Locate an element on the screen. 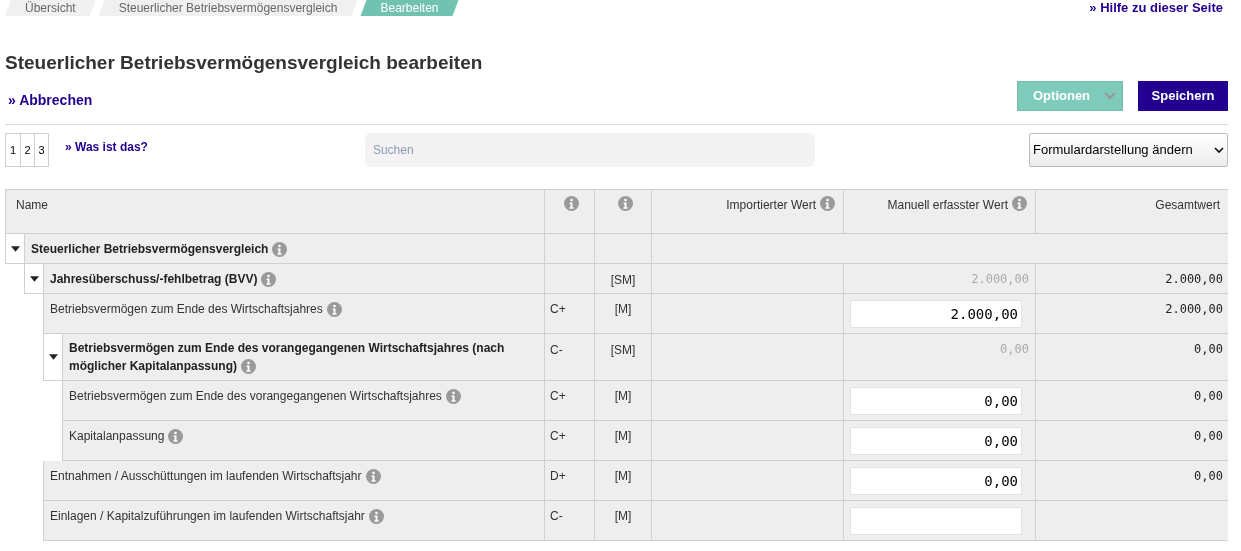 This screenshot has width=1241, height=551. page-number: 2 is located at coordinates (27, 150).